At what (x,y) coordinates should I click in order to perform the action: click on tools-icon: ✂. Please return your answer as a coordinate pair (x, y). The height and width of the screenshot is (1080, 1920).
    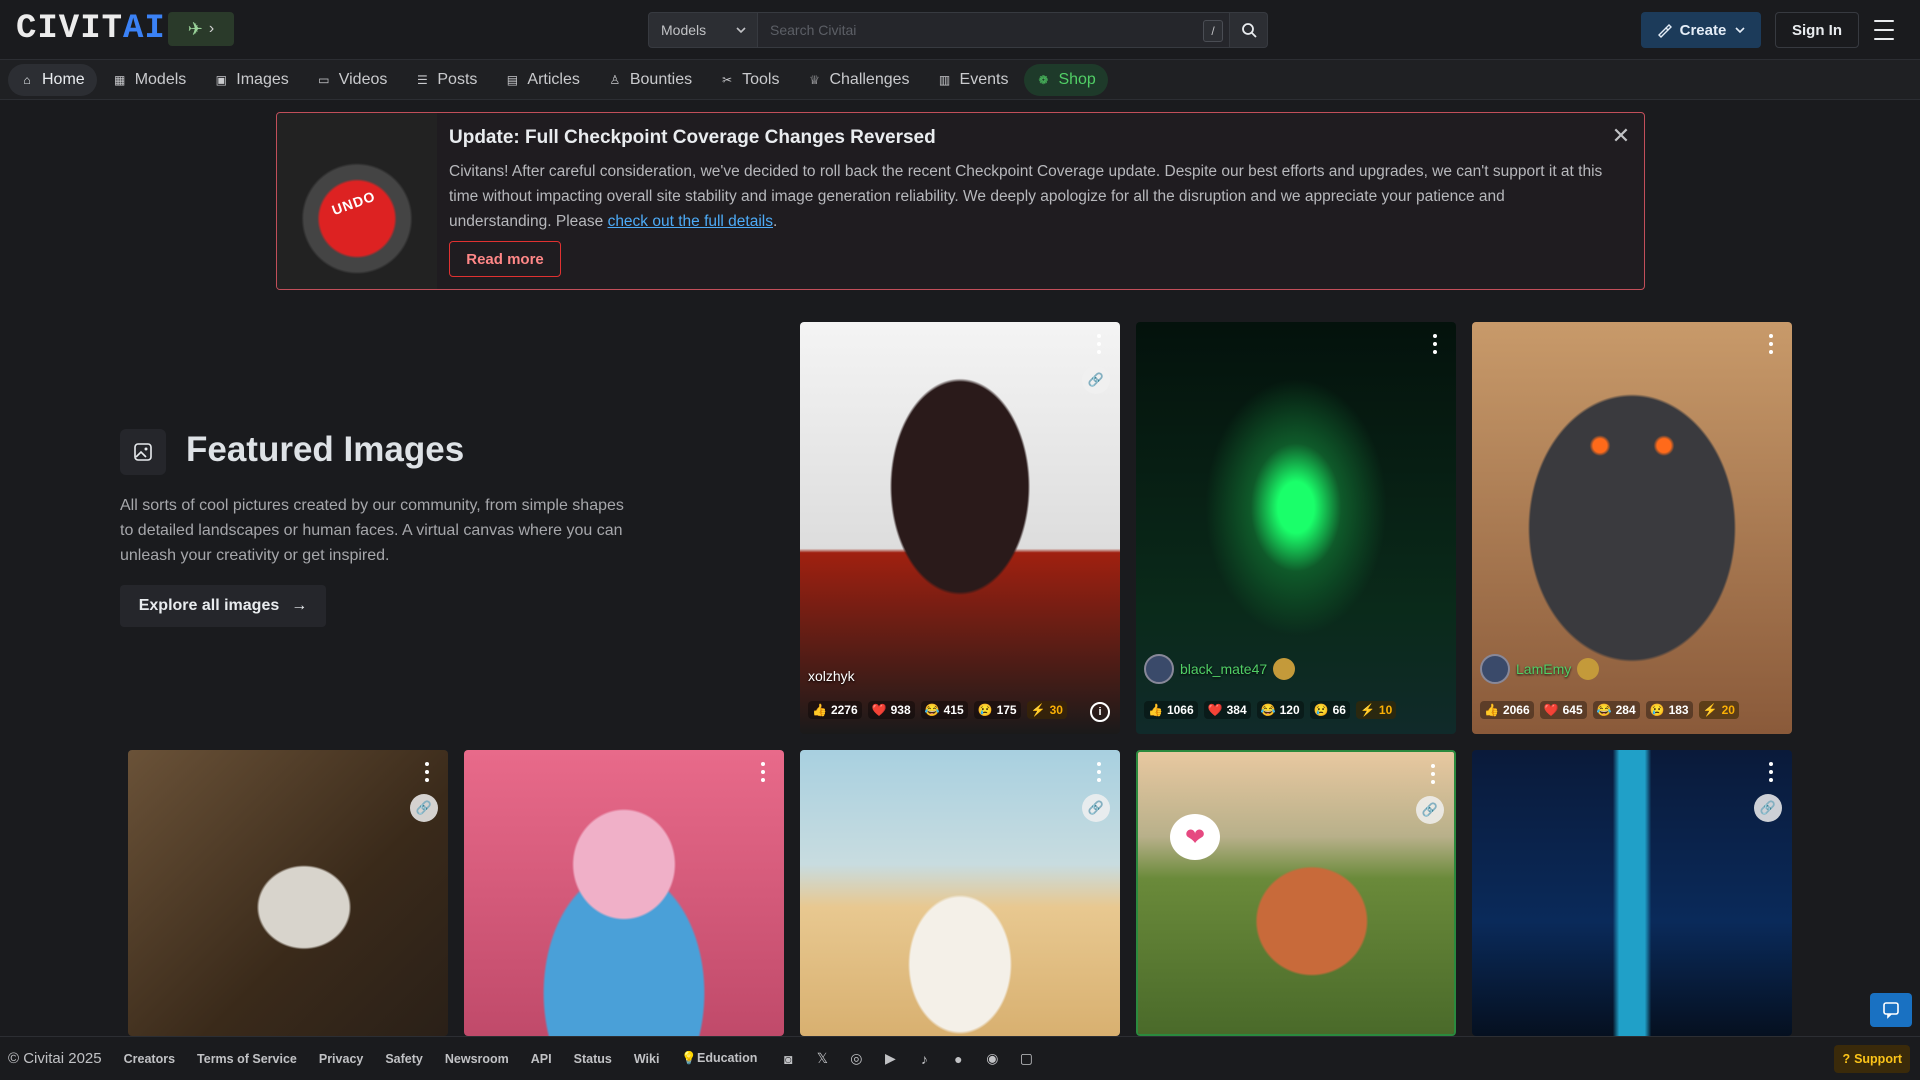
    Looking at the image, I should click on (727, 79).